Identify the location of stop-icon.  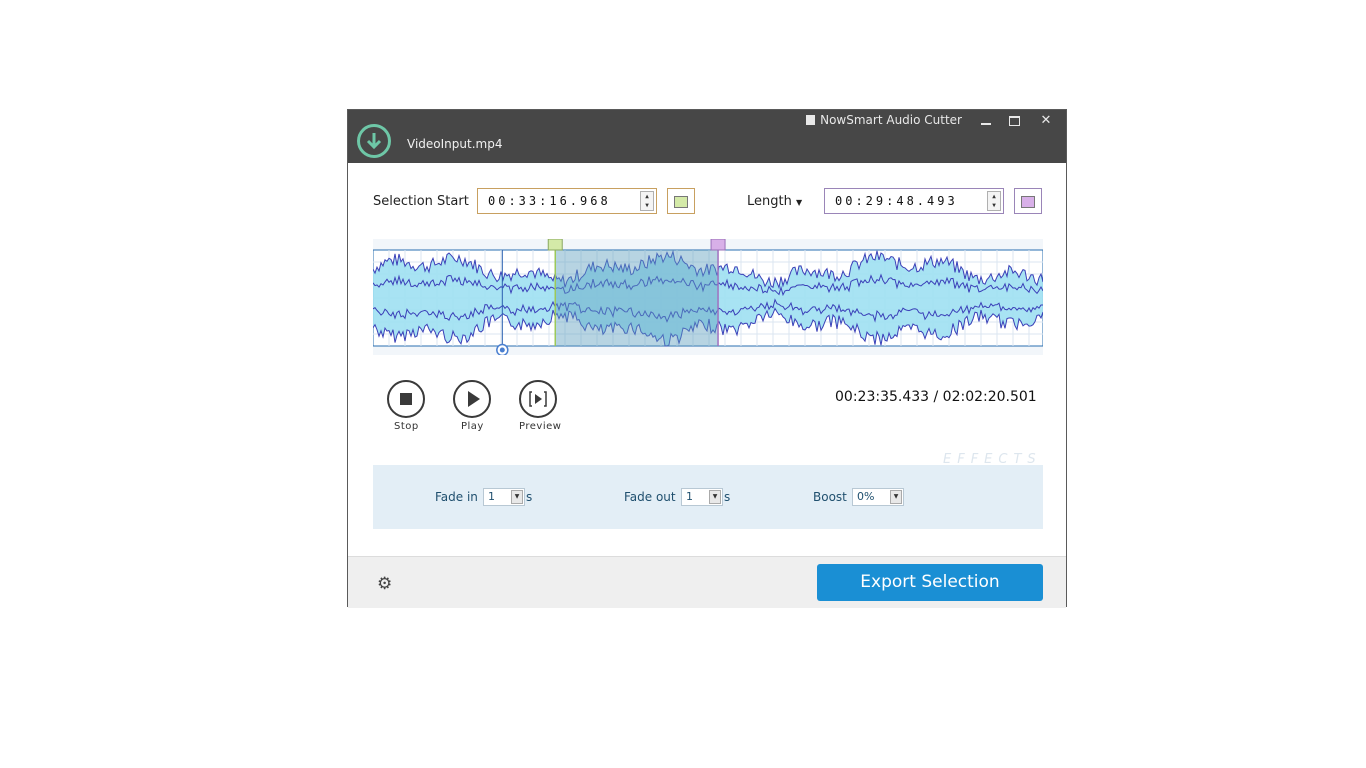
(406, 399).